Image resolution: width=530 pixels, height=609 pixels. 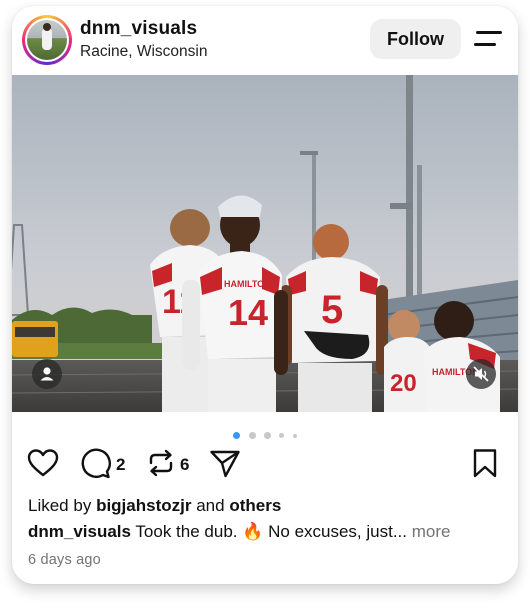 I want to click on carousel-indicator, so click(x=265, y=433).